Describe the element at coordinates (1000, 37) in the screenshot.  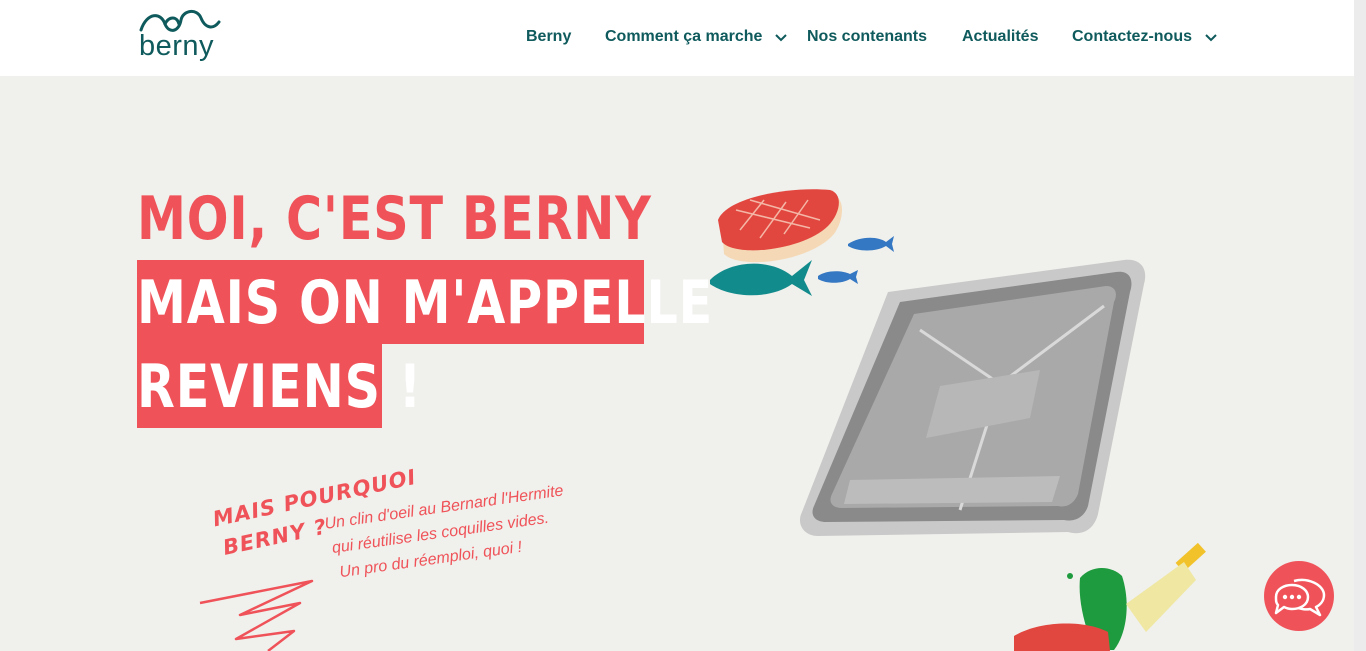
I see `nav-item-actualites: Actualités` at that location.